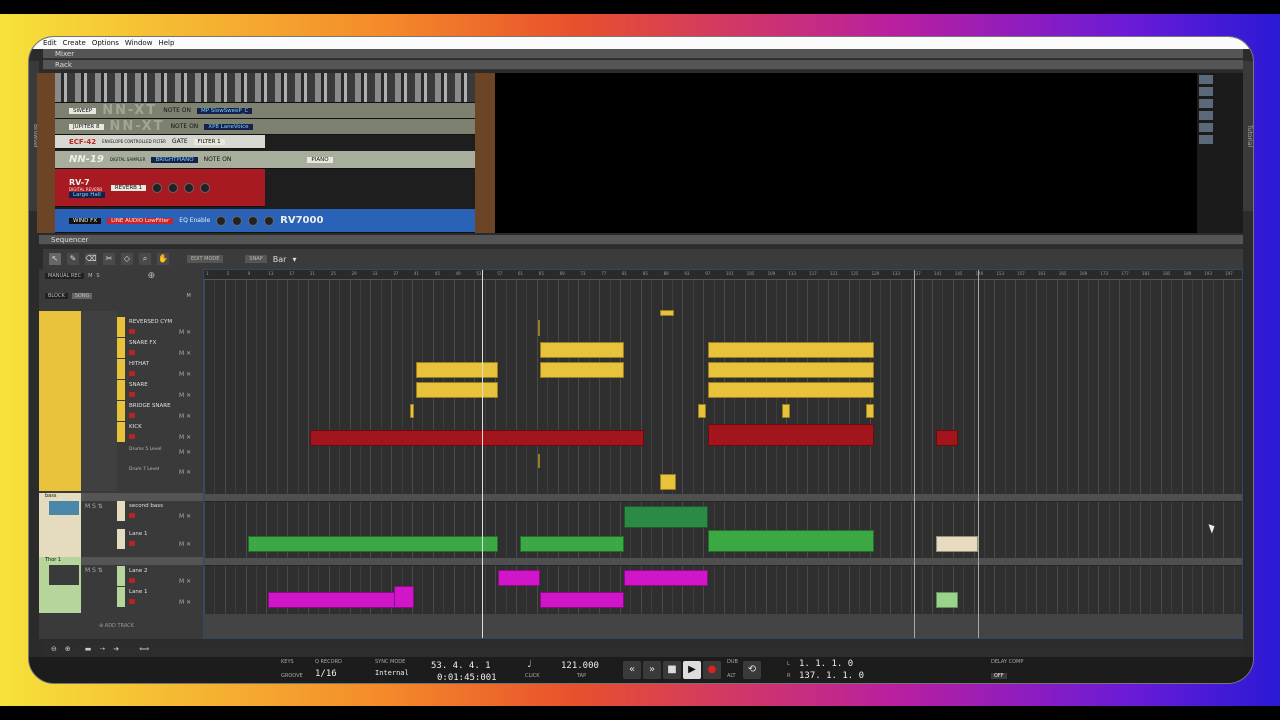 The width and height of the screenshot is (1280, 720). What do you see at coordinates (68, 649) in the screenshot?
I see `zoom-in-icon: ⊕` at bounding box center [68, 649].